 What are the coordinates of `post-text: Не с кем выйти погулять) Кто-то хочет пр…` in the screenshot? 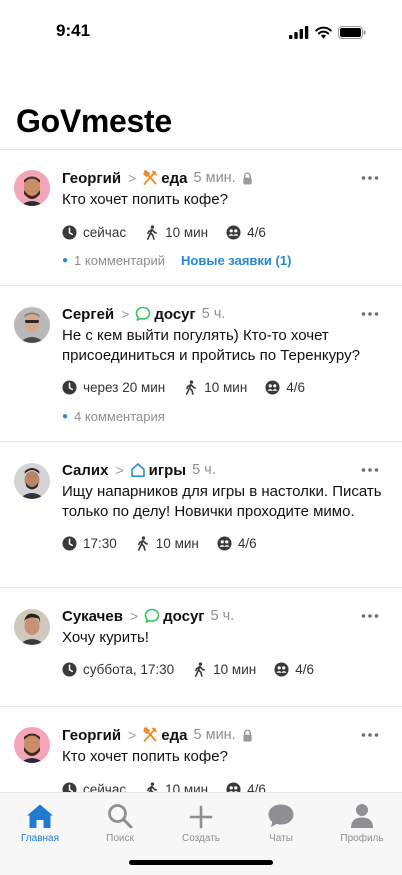 It's located at (211, 345).